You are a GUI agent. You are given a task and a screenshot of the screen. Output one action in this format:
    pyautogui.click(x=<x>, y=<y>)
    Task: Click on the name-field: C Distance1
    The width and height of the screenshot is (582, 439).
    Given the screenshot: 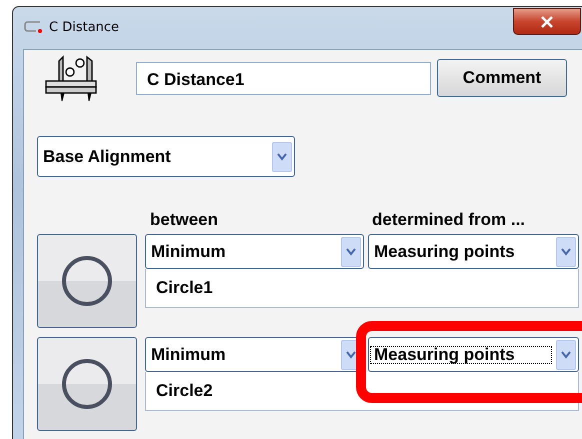 What is the action you would take?
    pyautogui.click(x=283, y=78)
    